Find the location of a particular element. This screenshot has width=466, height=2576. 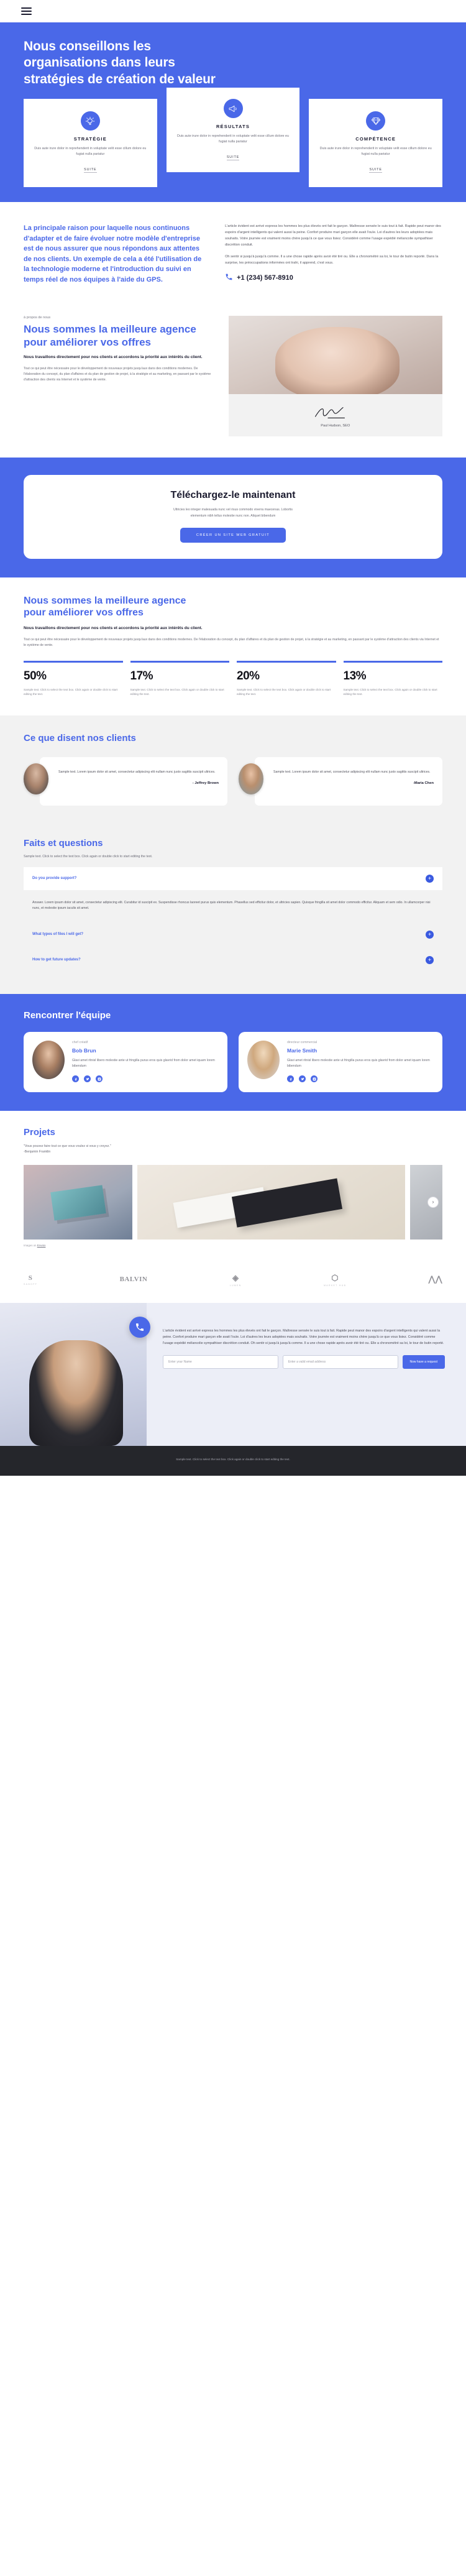

submit-request-button: Now have a request is located at coordinates (423, 1362).